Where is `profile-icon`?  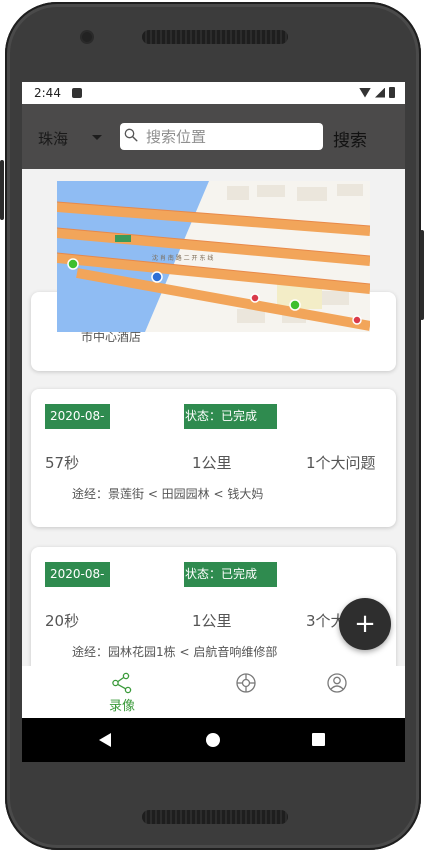 profile-icon is located at coordinates (337, 683).